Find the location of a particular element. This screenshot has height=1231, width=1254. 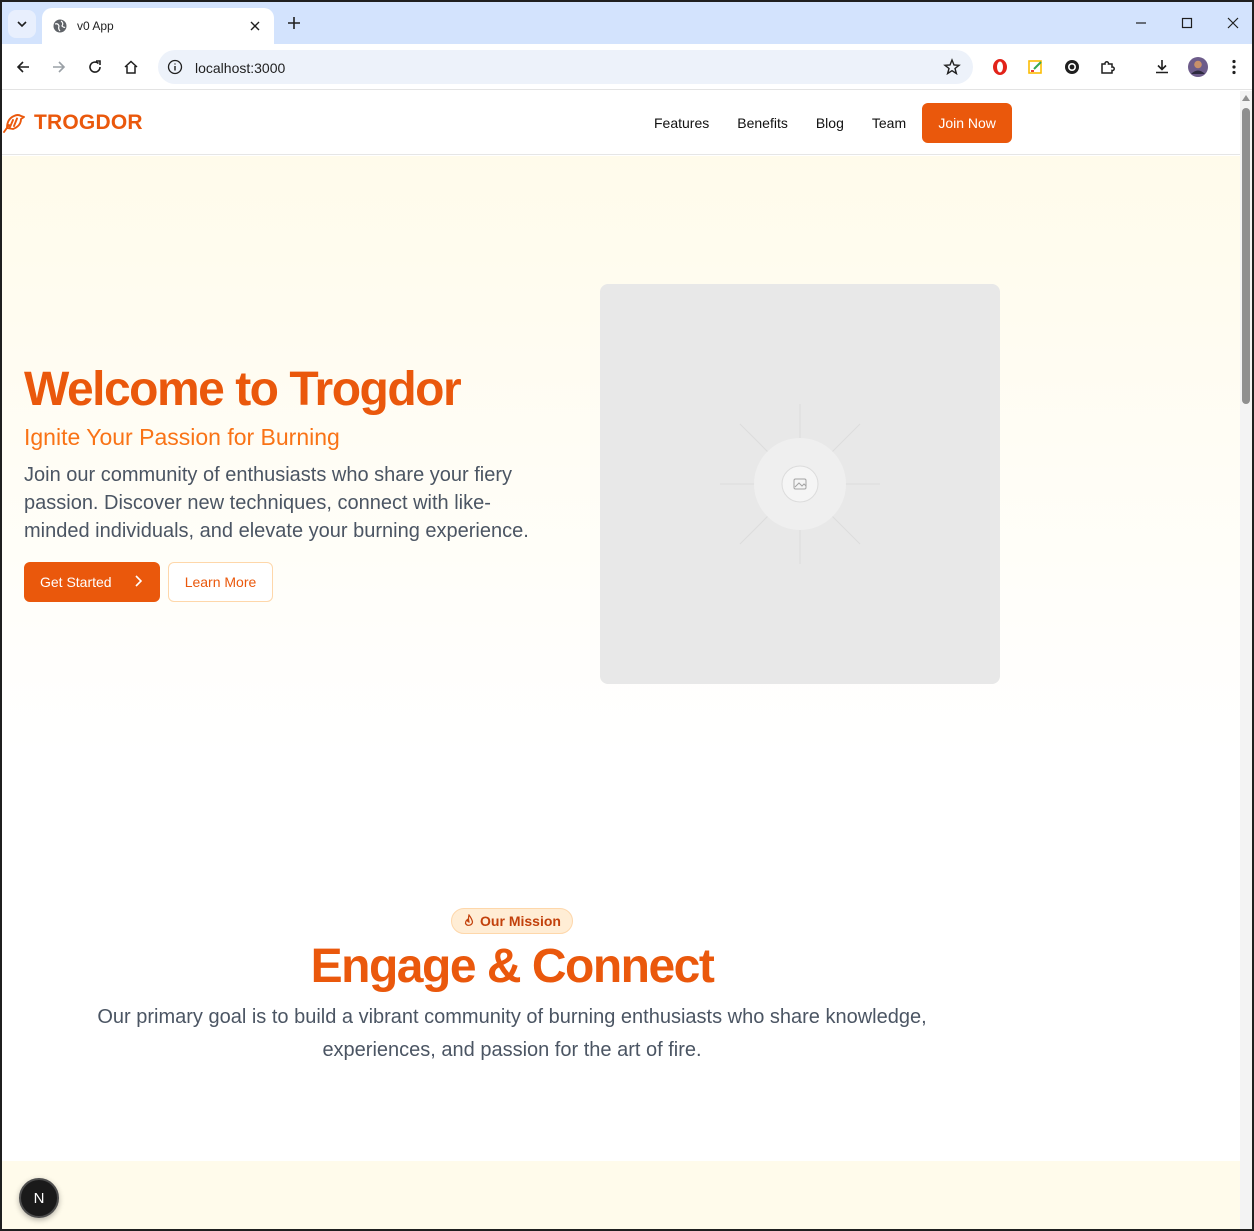

close-window-button is located at coordinates (1233, 23).